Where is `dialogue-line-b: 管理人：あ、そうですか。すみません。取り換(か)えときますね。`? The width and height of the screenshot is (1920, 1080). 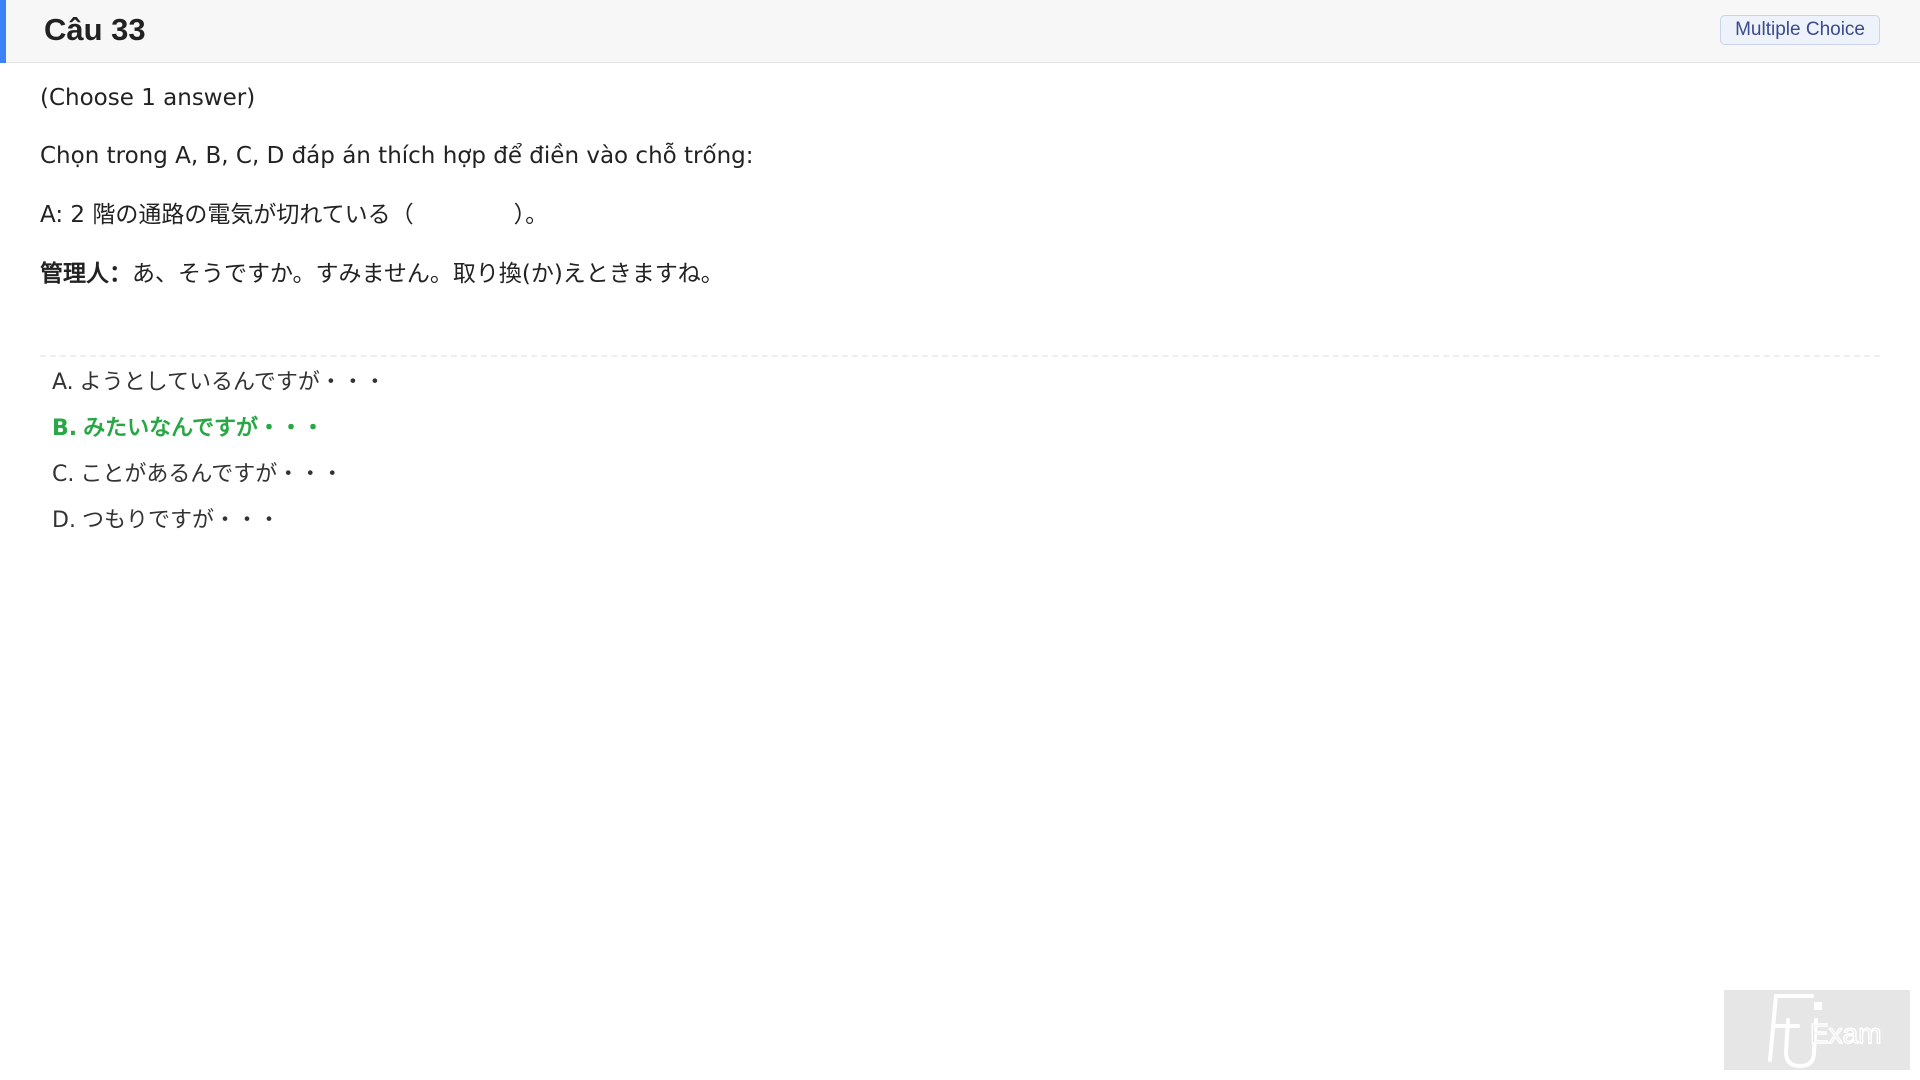 dialogue-line-b: 管理人：あ、そうですか。すみません。取り換(か)えときますね。 is located at coordinates (382, 274).